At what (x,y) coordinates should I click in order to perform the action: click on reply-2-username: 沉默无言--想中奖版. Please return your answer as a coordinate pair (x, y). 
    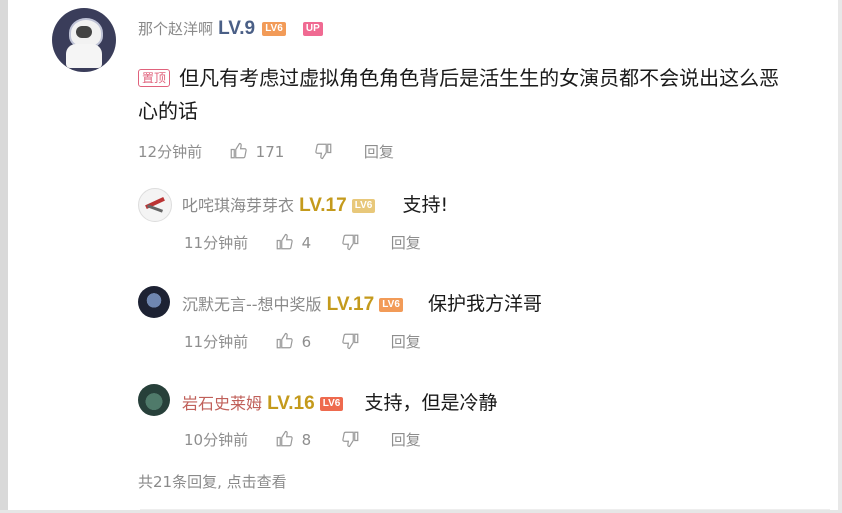
    Looking at the image, I should click on (252, 304).